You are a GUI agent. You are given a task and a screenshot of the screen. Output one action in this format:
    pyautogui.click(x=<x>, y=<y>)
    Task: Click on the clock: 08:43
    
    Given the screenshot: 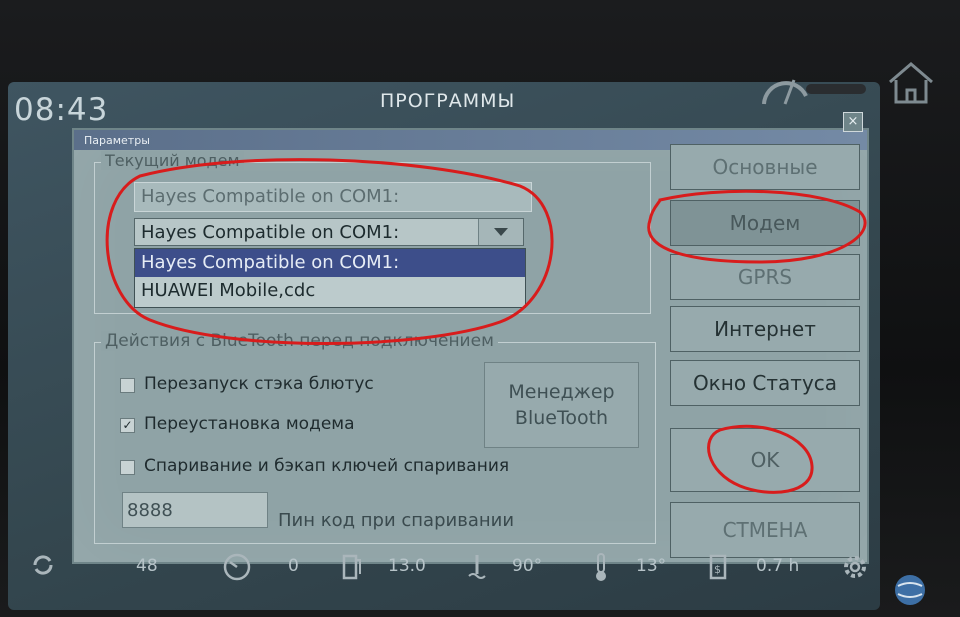 What is the action you would take?
    pyautogui.click(x=61, y=110)
    